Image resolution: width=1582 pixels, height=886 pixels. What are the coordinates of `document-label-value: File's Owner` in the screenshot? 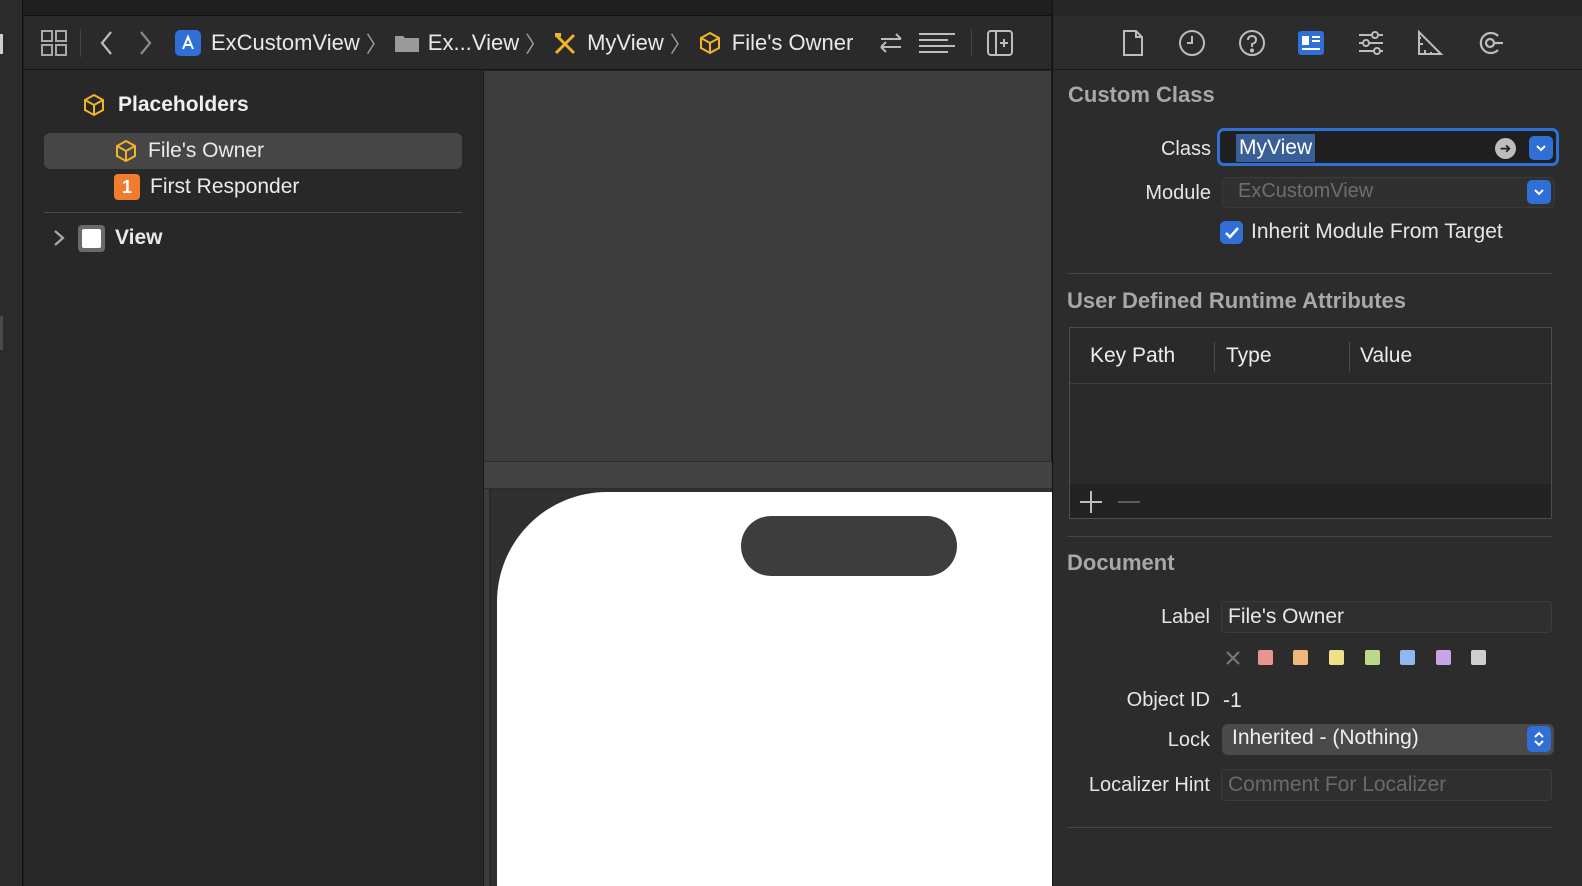 It's located at (1286, 616).